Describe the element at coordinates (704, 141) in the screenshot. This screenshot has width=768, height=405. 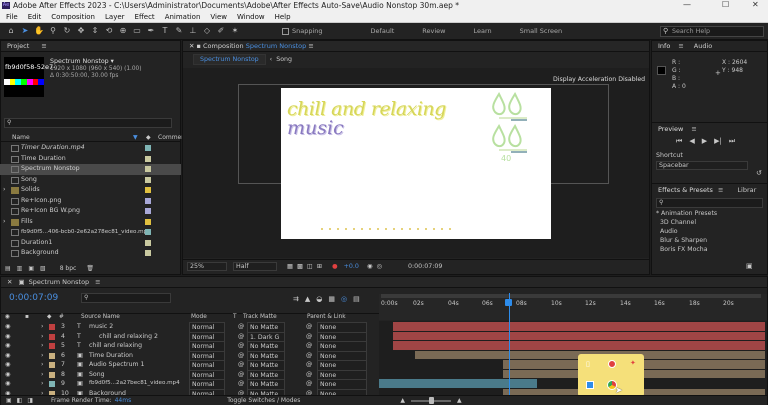
I see `play-icon: ▶` at that location.